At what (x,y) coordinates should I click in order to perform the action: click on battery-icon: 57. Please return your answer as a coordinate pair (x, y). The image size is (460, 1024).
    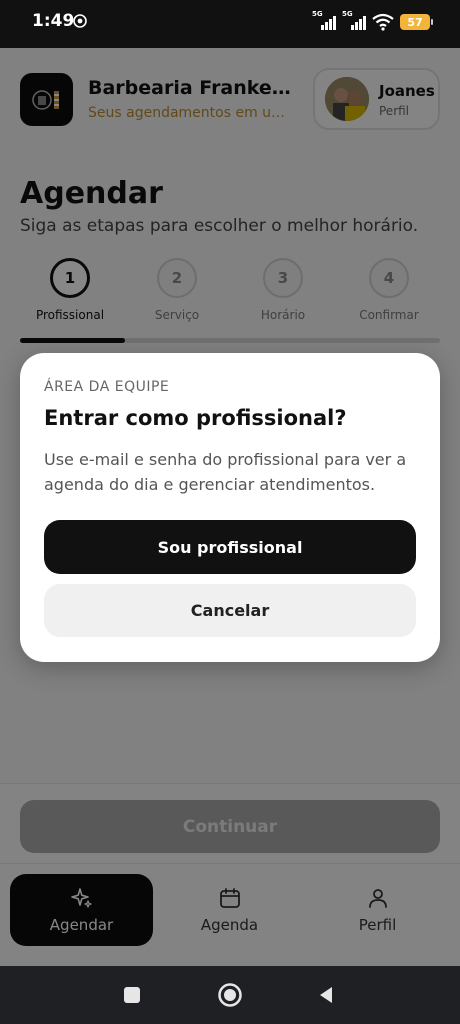
    Looking at the image, I should click on (416, 22).